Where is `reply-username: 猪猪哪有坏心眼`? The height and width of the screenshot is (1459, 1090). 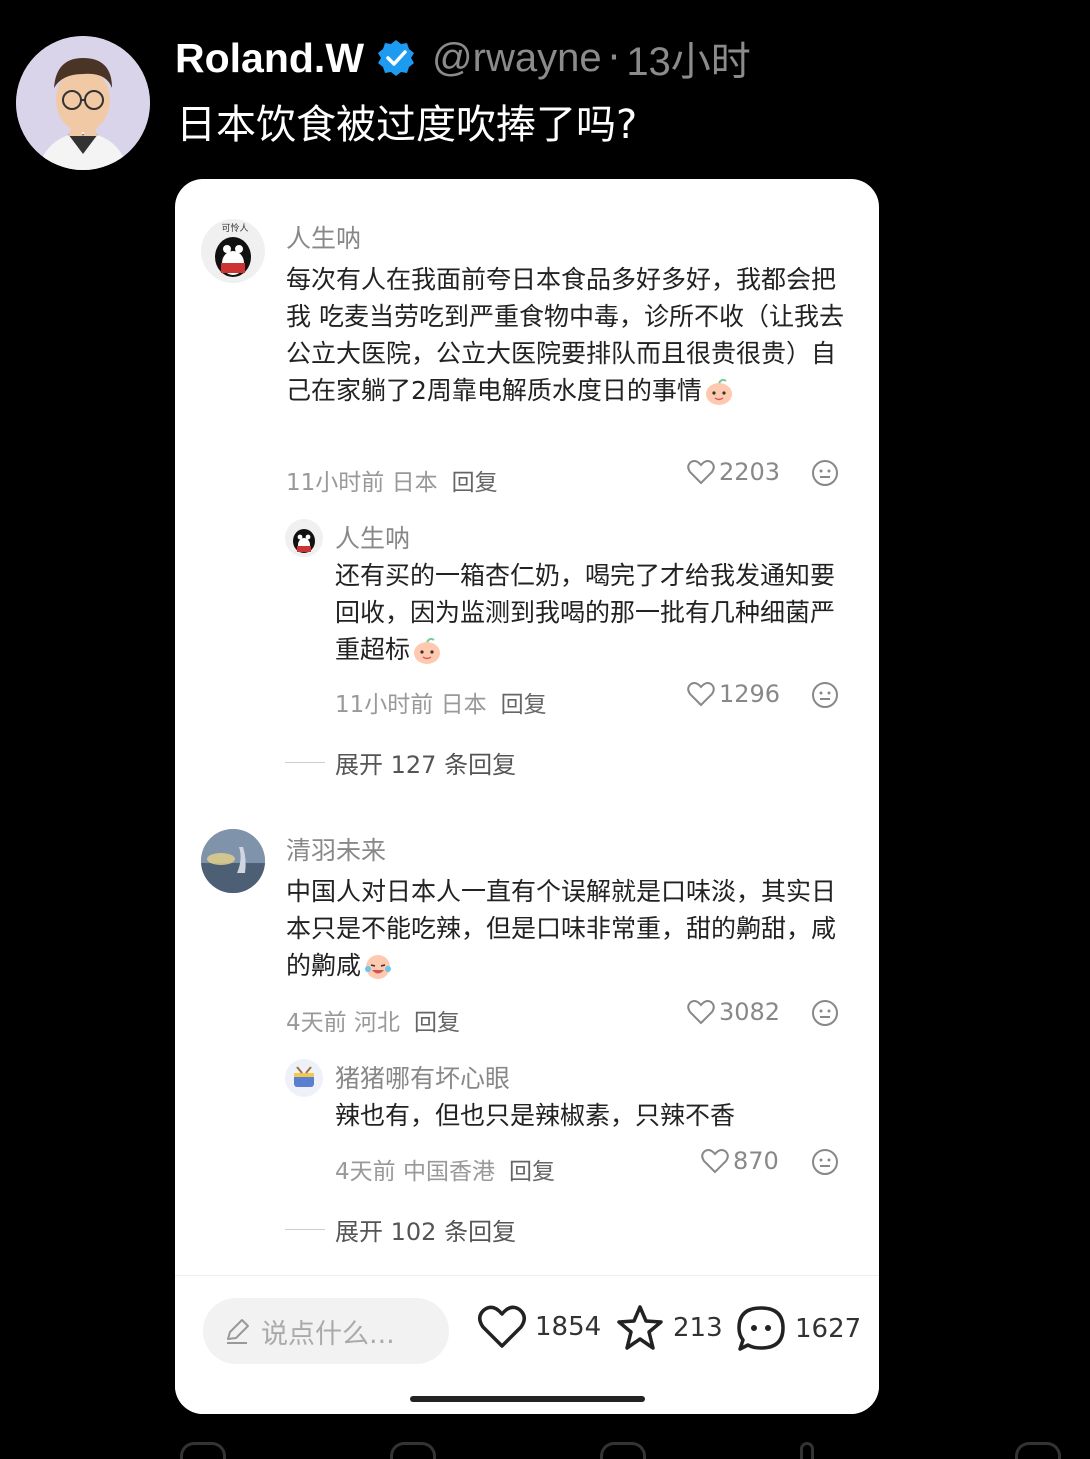
reply-username: 猪猪哪有坏心眼 is located at coordinates (422, 1077).